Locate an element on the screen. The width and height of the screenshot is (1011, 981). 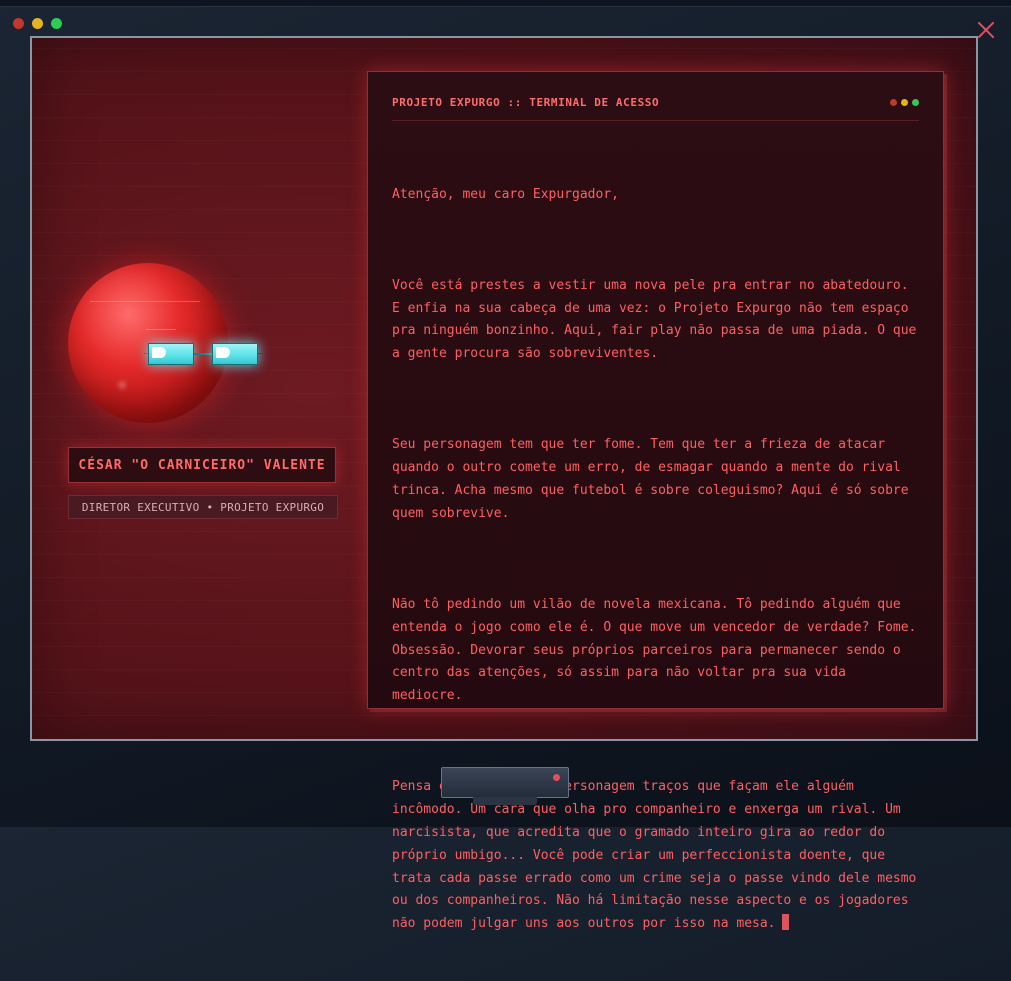
character-role: DIRETOR EXECUTIVO • PROJETO EXPURGO is located at coordinates (203, 507).